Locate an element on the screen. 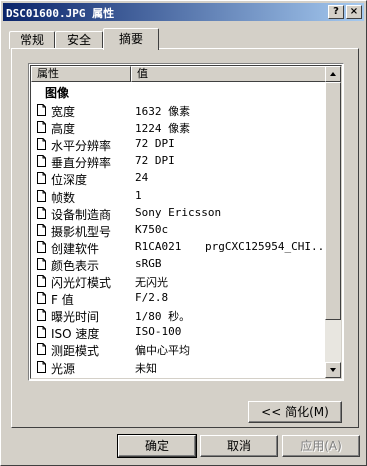  property-value: Sony Ericsson is located at coordinates (178, 212).